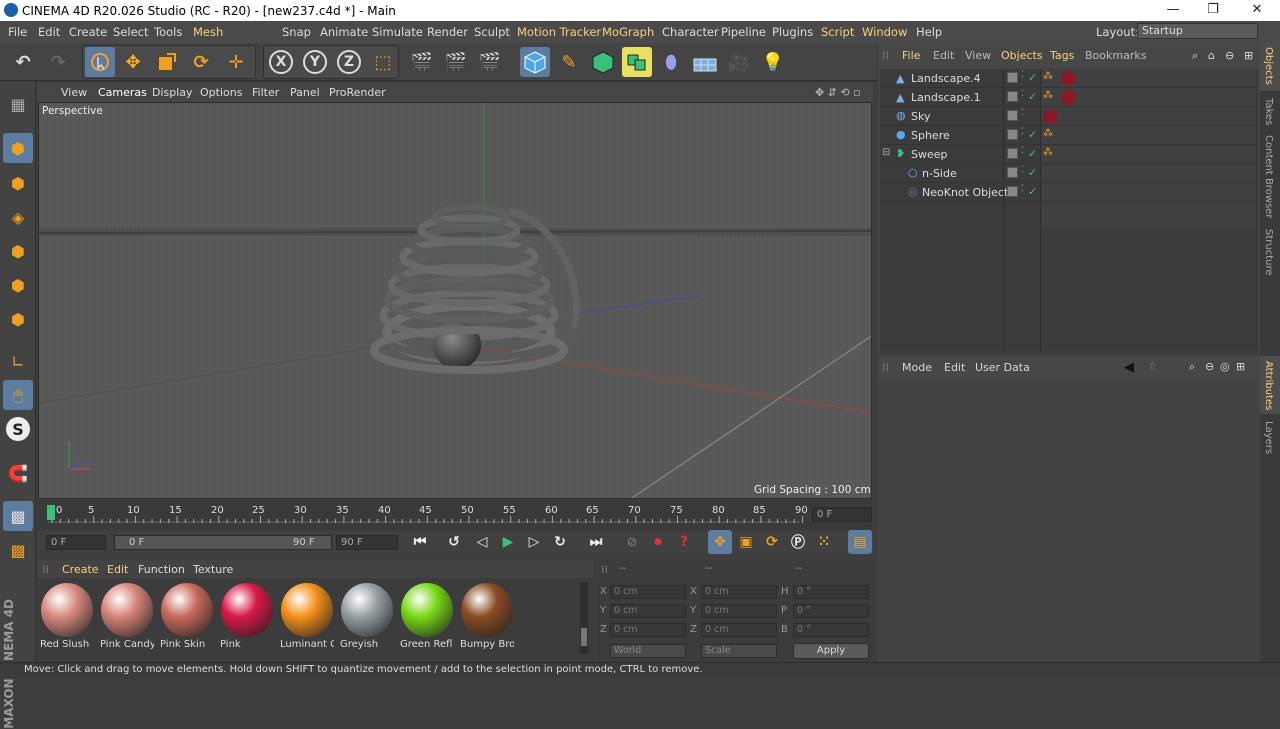 Image resolution: width=1280 pixels, height=729 pixels. I want to click on menu-mesh: Mesh, so click(208, 32).